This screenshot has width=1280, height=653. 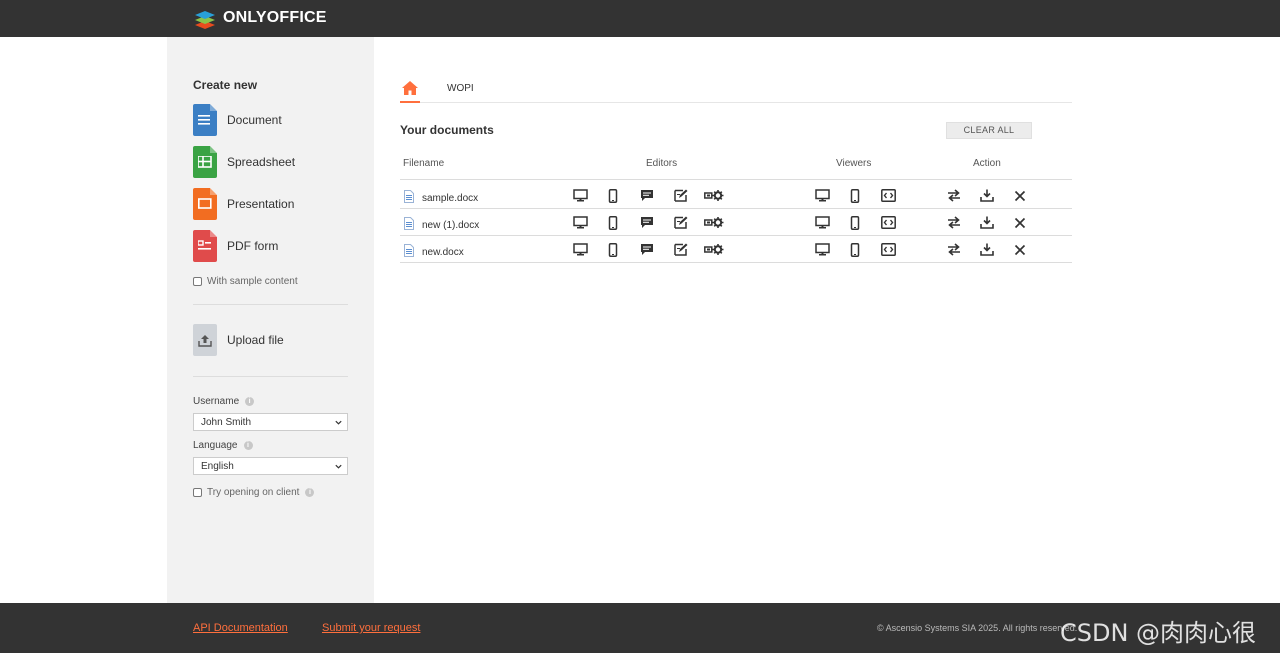 I want to click on language-label: Language, so click(x=215, y=445).